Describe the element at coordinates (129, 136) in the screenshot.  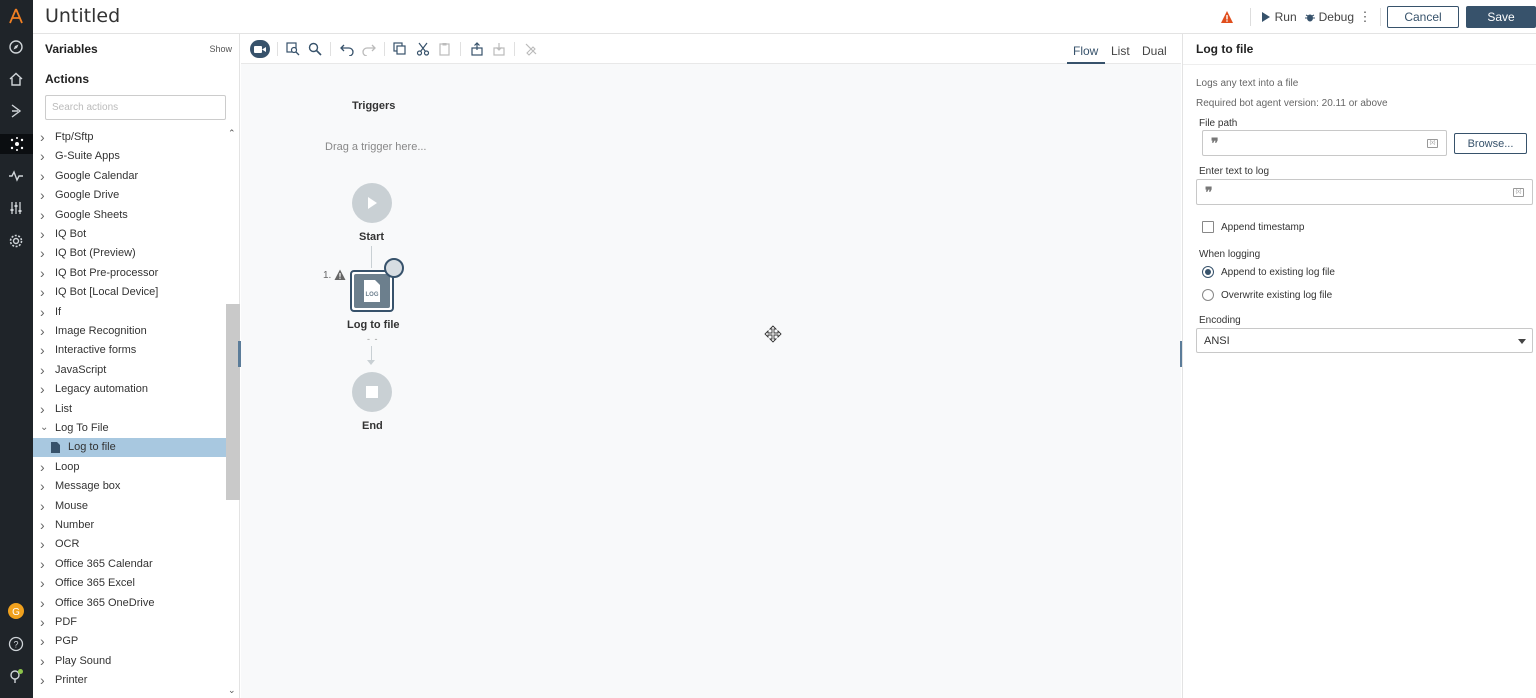
I see `action-category: › Ftp/Sftp` at that location.